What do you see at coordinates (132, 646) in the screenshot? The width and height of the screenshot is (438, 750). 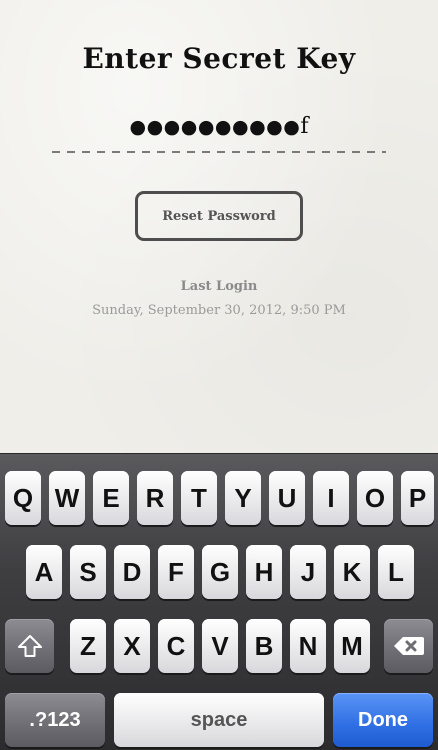 I see `key-x: X` at bounding box center [132, 646].